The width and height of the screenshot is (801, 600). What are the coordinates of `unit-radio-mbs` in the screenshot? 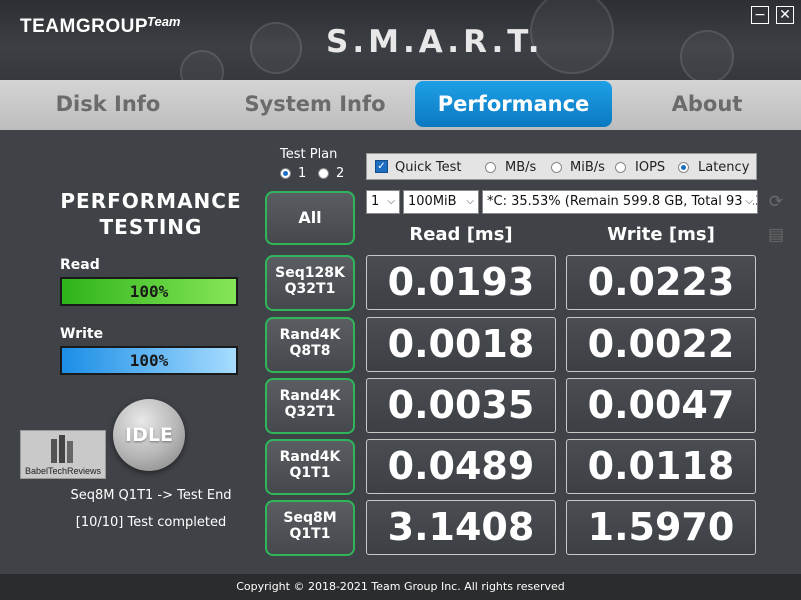 It's located at (490, 167).